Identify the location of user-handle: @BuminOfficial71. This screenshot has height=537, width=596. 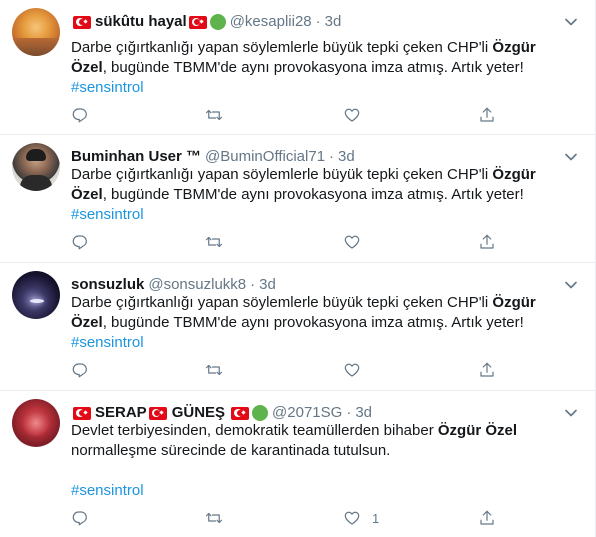
(265, 157).